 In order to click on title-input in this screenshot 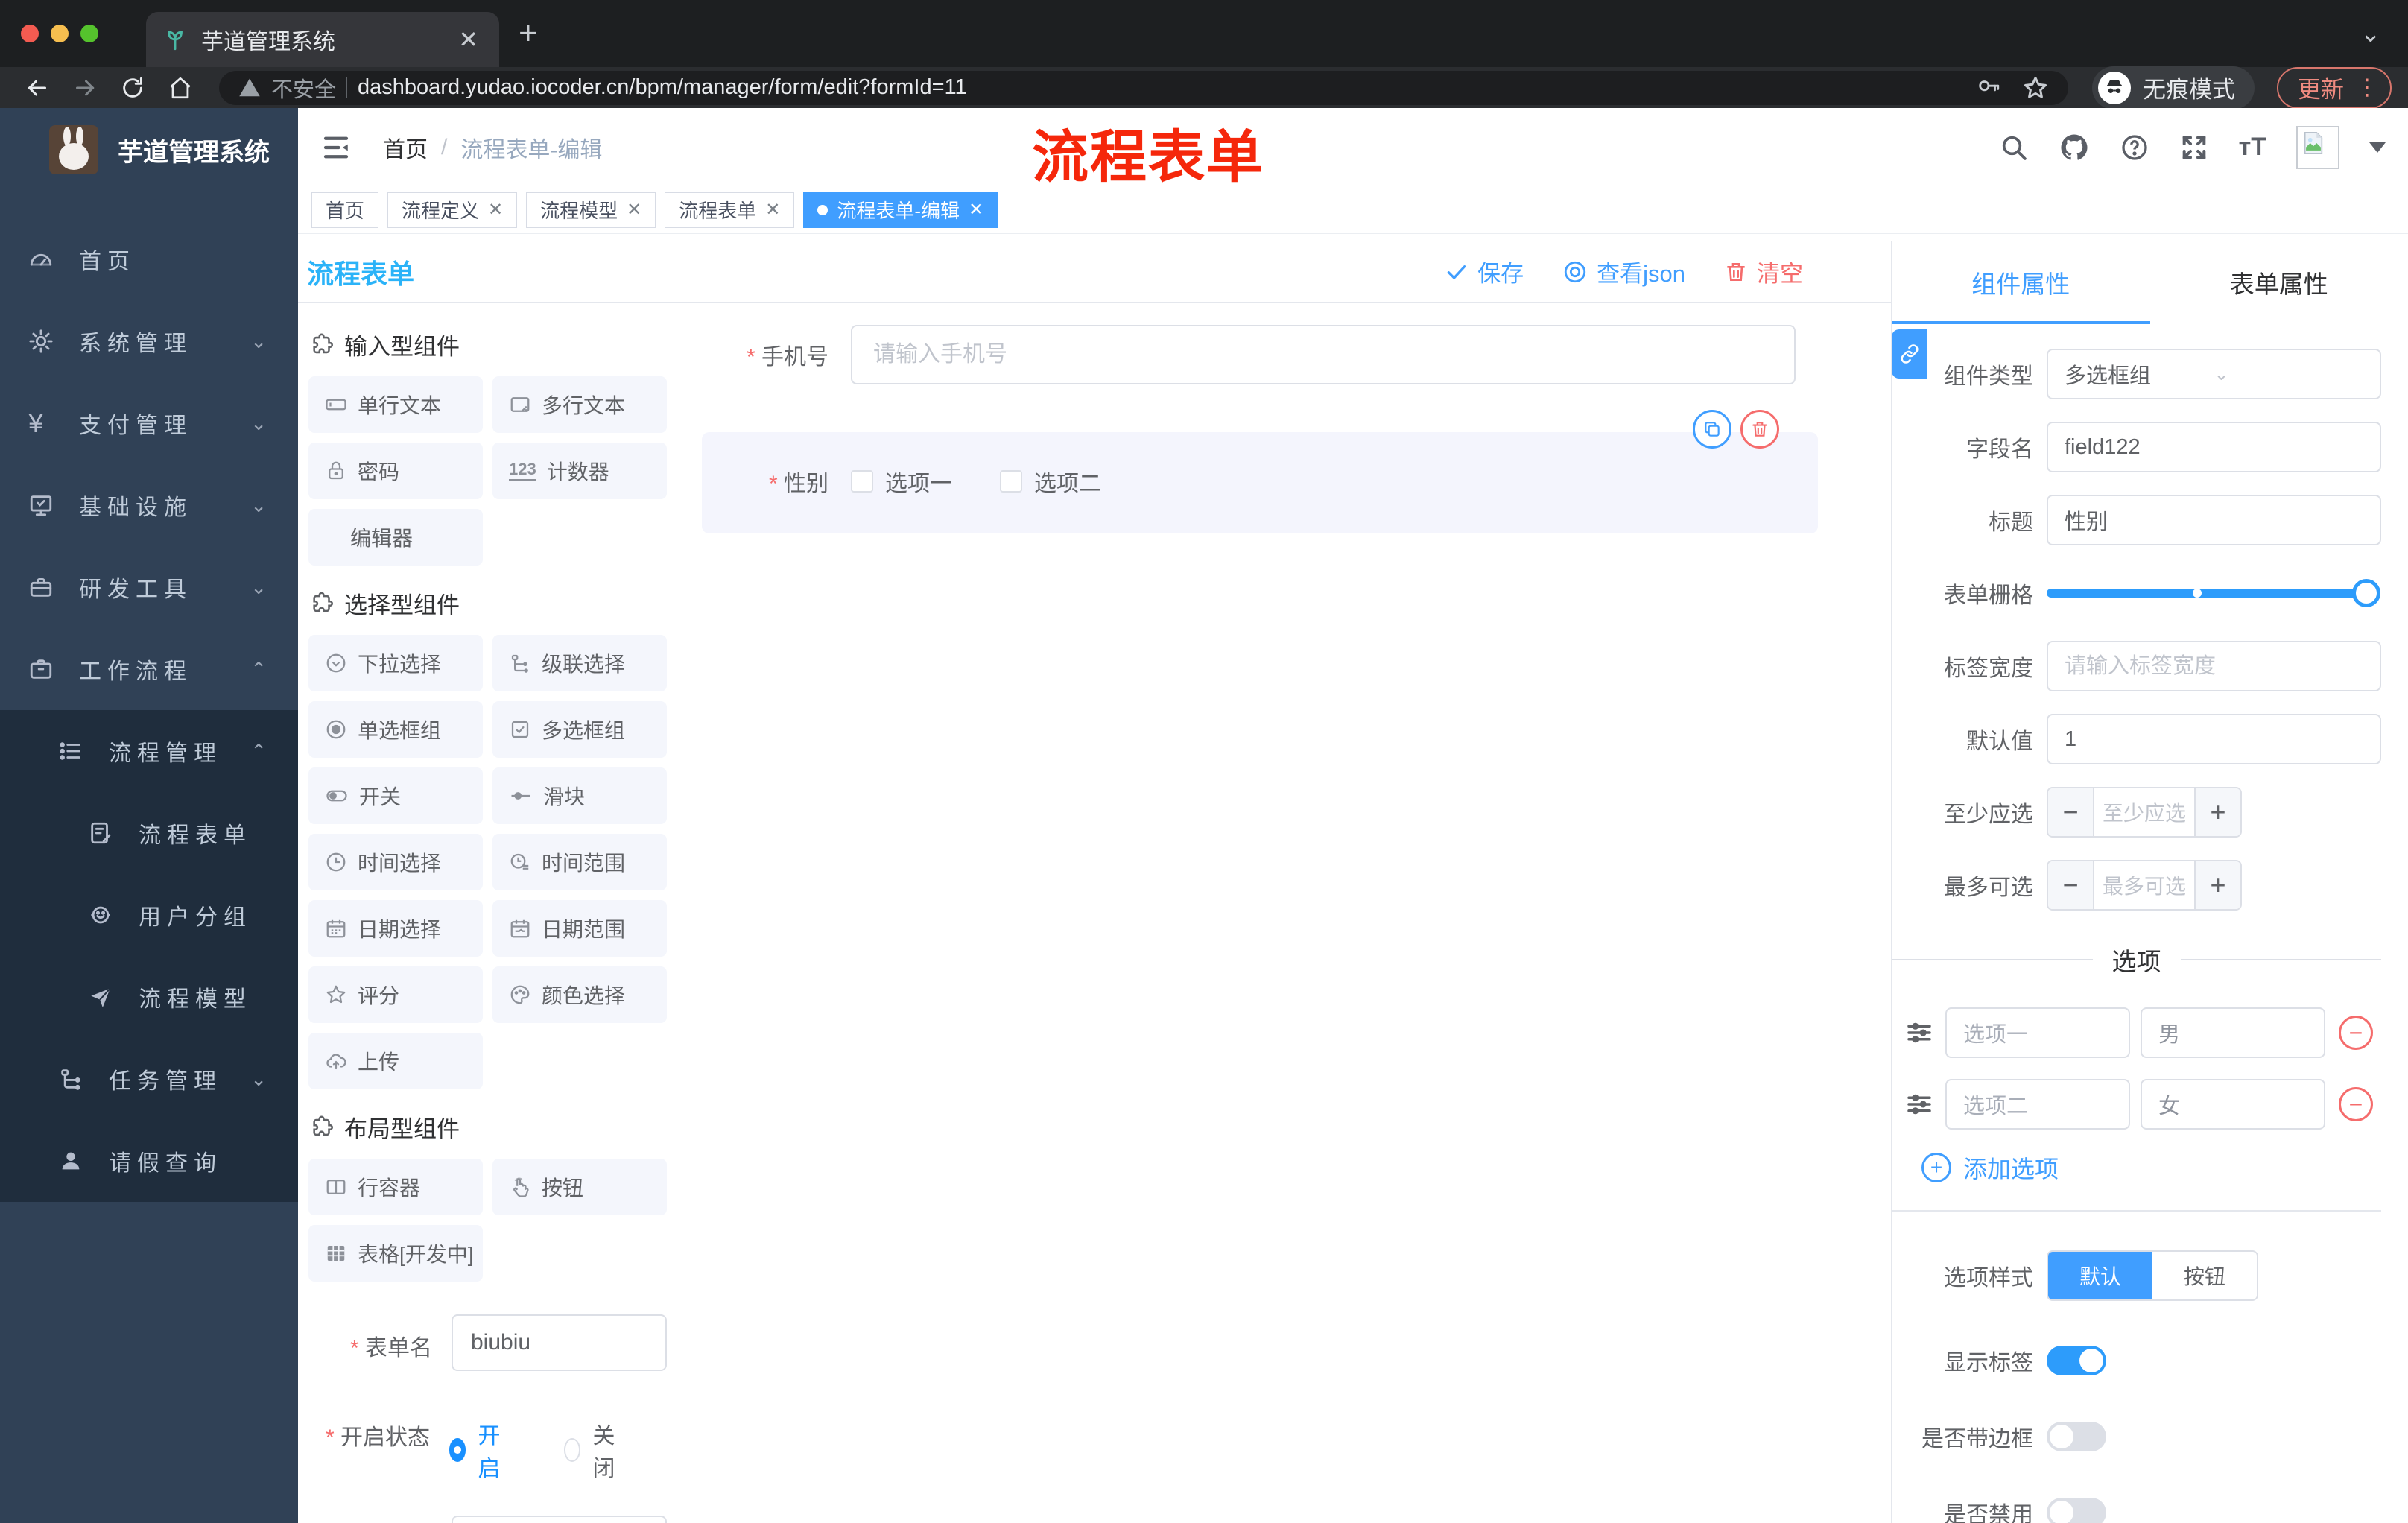, I will do `click(2214, 520)`.